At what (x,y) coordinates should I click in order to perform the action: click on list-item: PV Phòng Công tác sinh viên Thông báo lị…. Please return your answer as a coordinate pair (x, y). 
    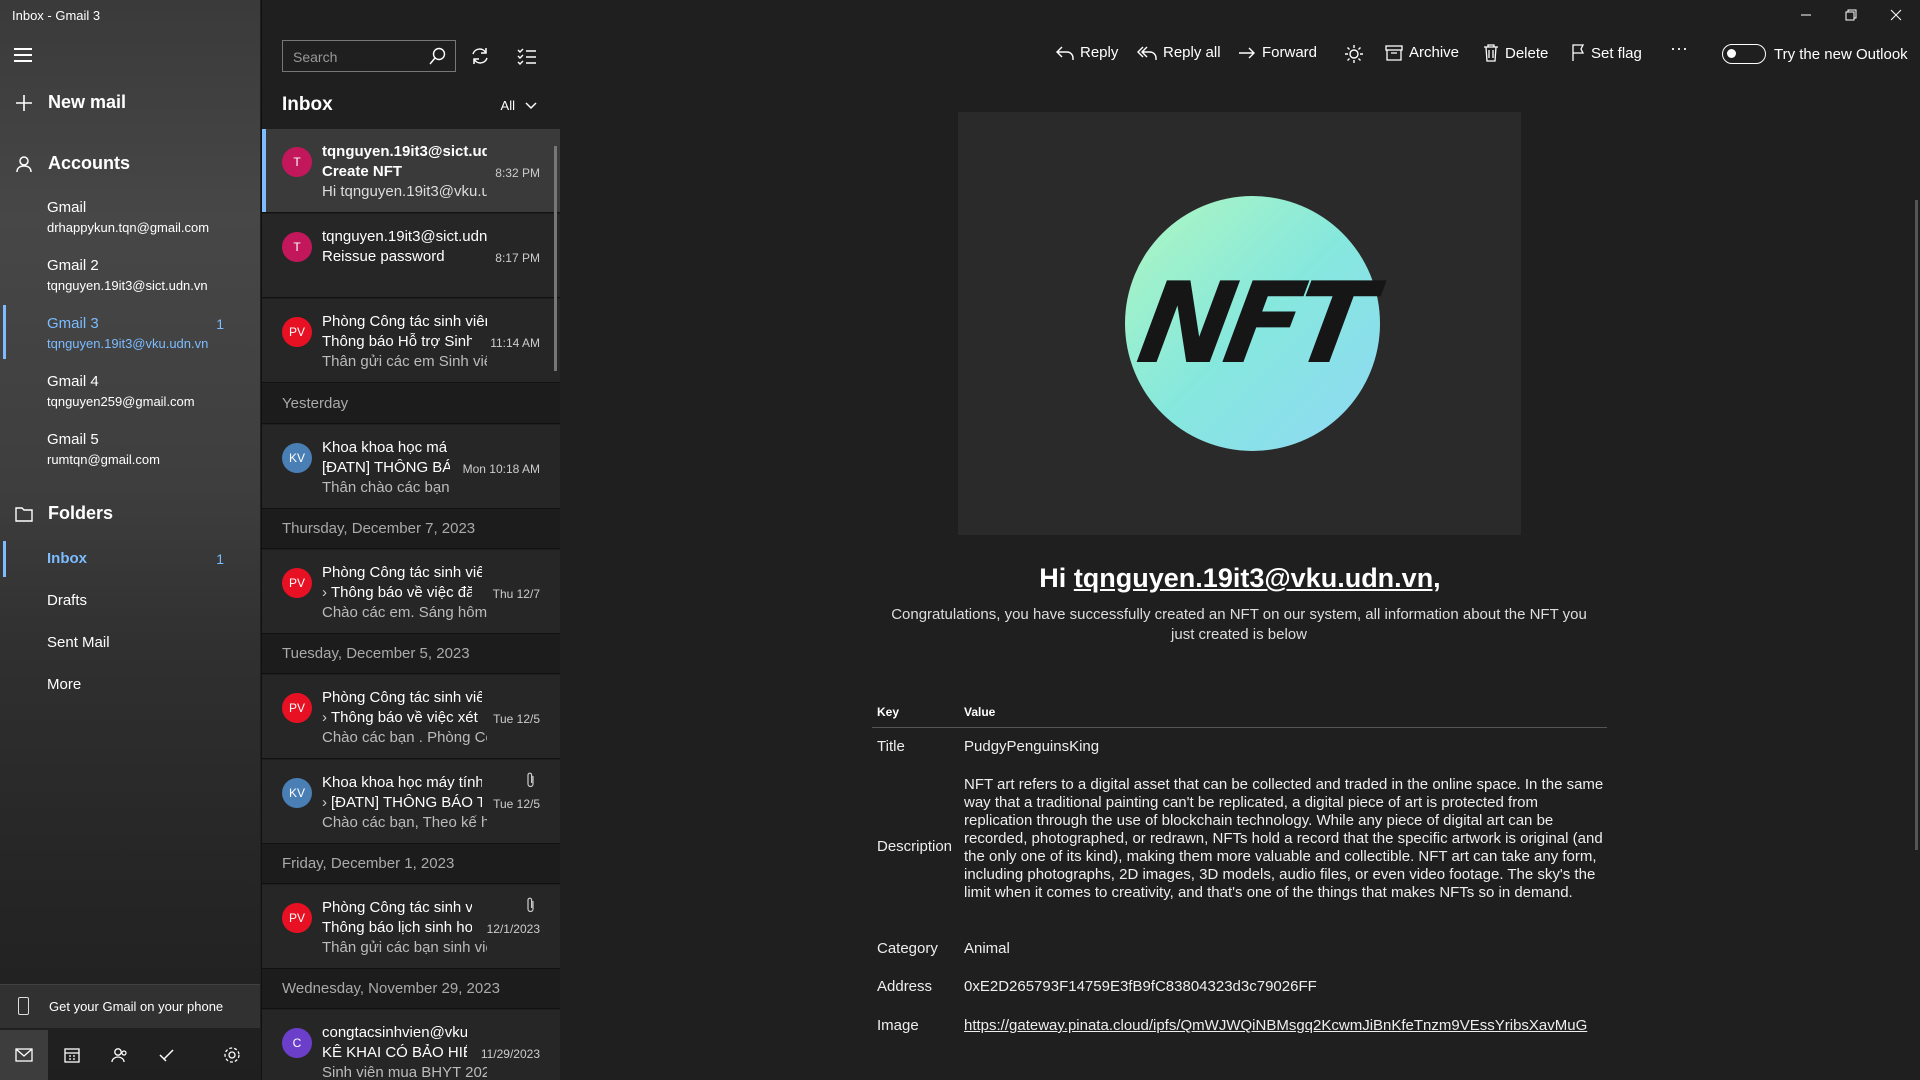
    Looking at the image, I should click on (411, 927).